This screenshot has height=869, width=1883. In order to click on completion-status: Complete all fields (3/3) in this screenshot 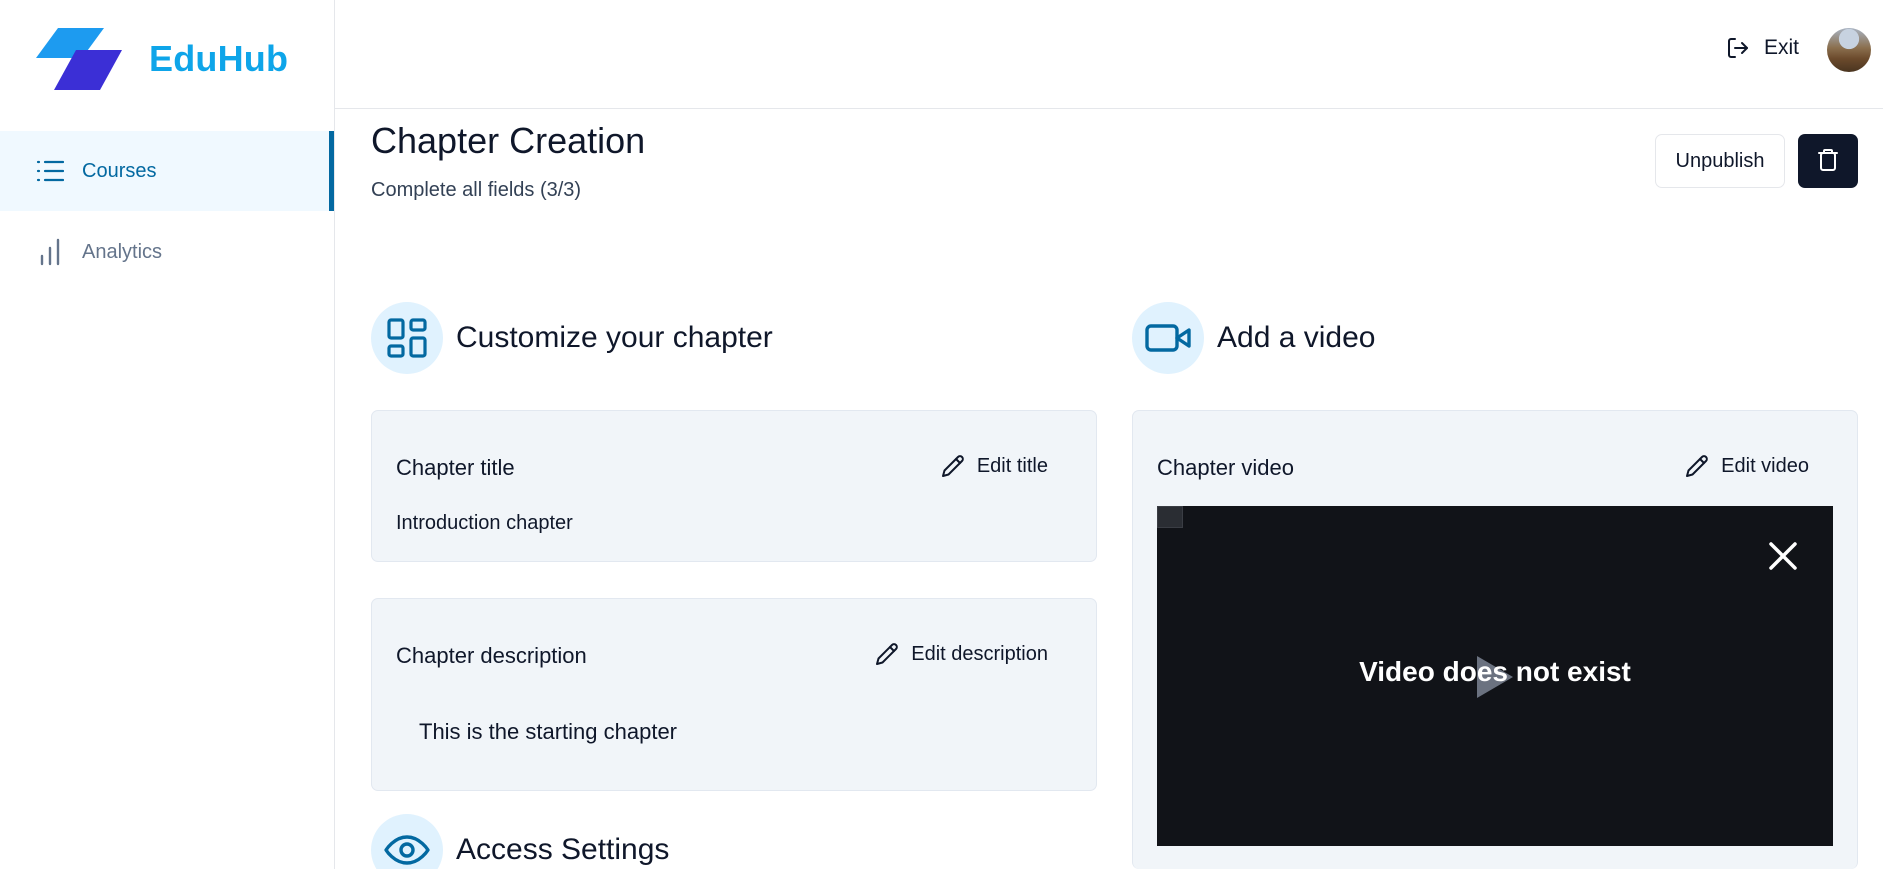, I will do `click(476, 190)`.